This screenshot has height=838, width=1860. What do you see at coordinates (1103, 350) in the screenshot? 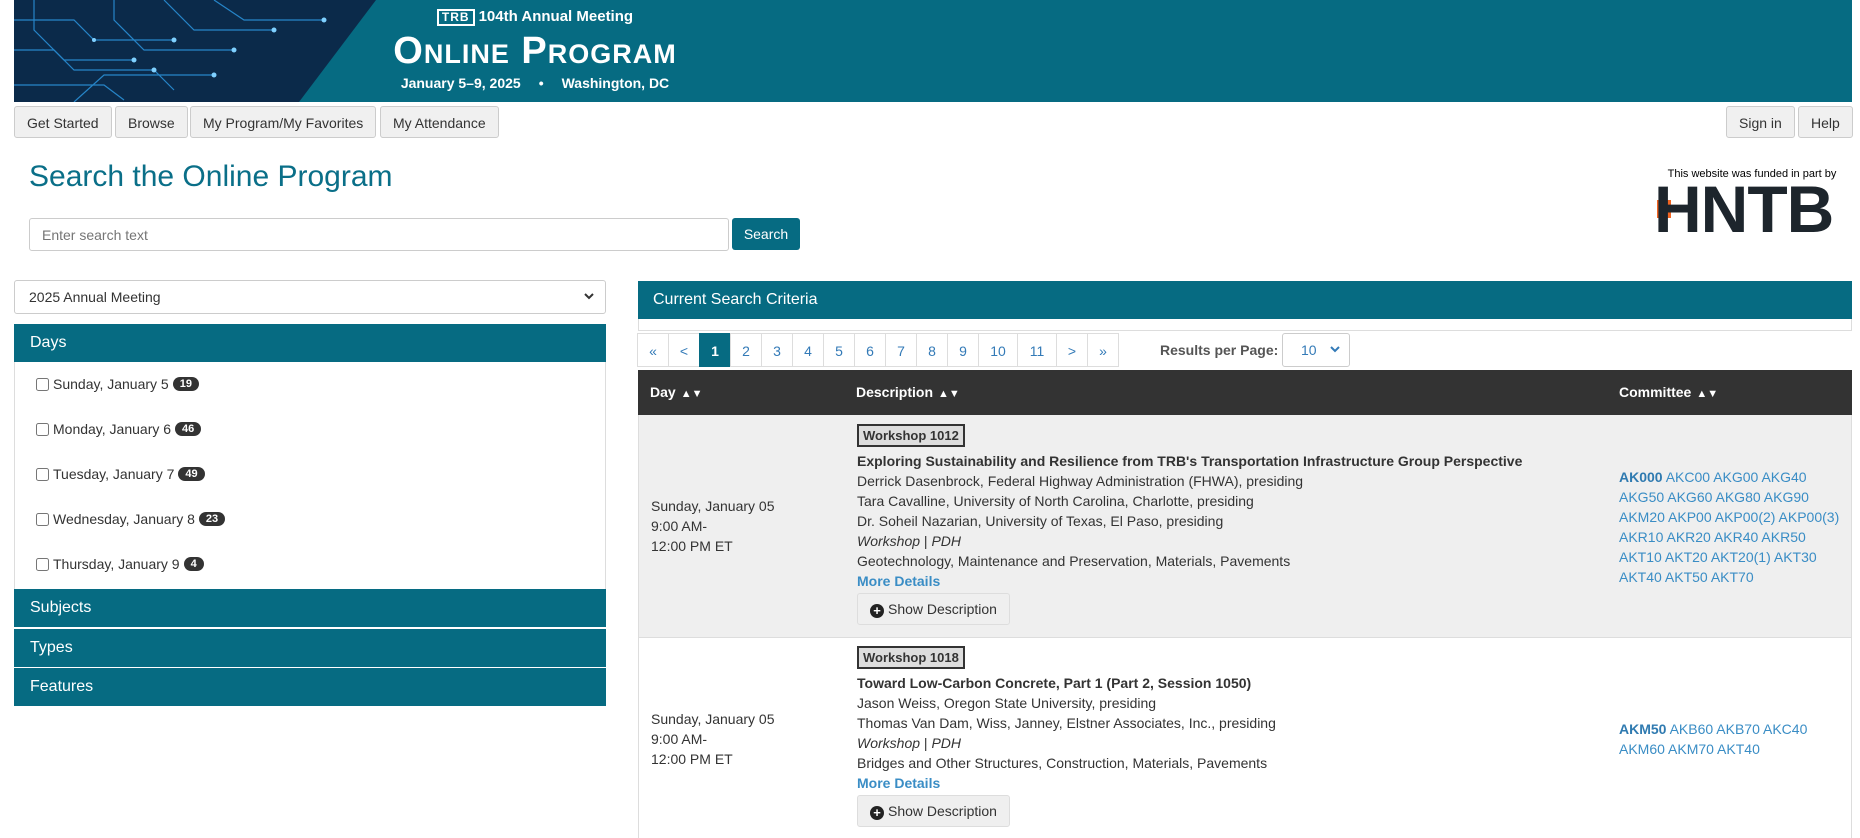
I see `page-last-link: »` at bounding box center [1103, 350].